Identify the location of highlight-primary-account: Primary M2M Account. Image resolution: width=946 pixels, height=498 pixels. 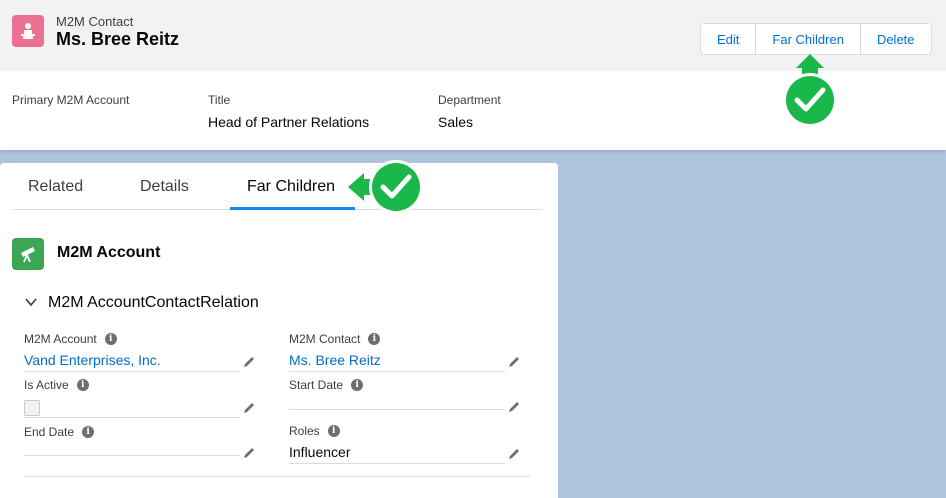
(70, 103).